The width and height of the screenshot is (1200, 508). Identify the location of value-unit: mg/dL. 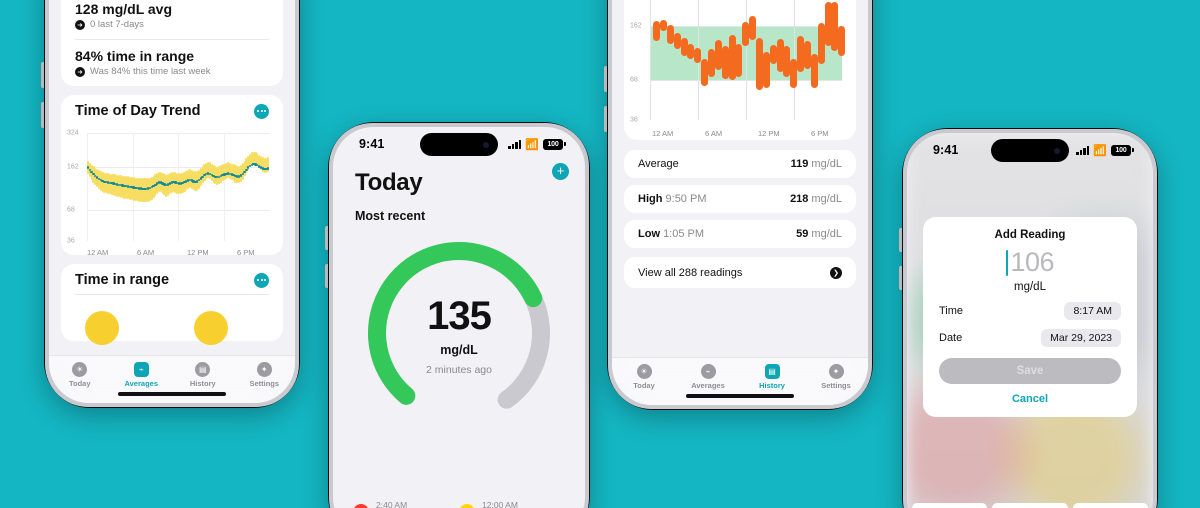
(826, 164).